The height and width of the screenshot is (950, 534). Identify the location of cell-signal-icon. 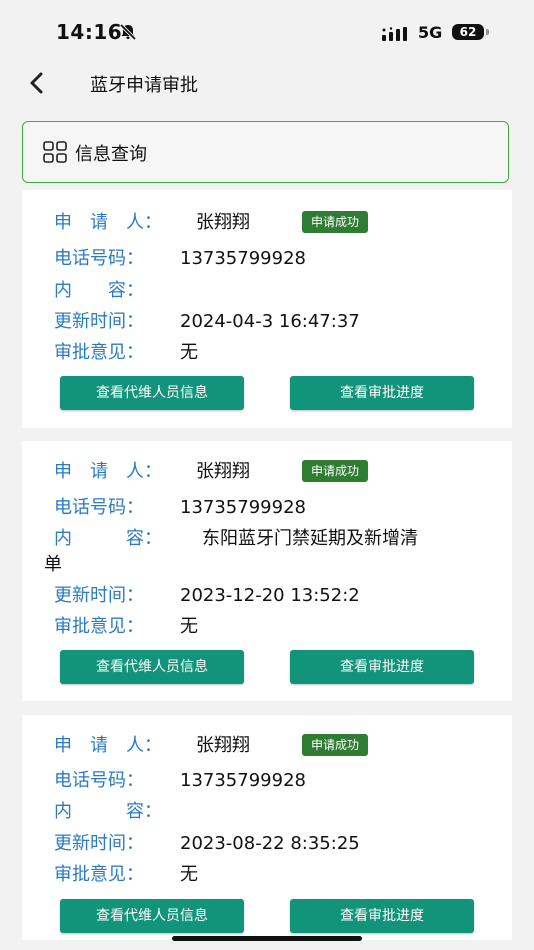
(396, 35).